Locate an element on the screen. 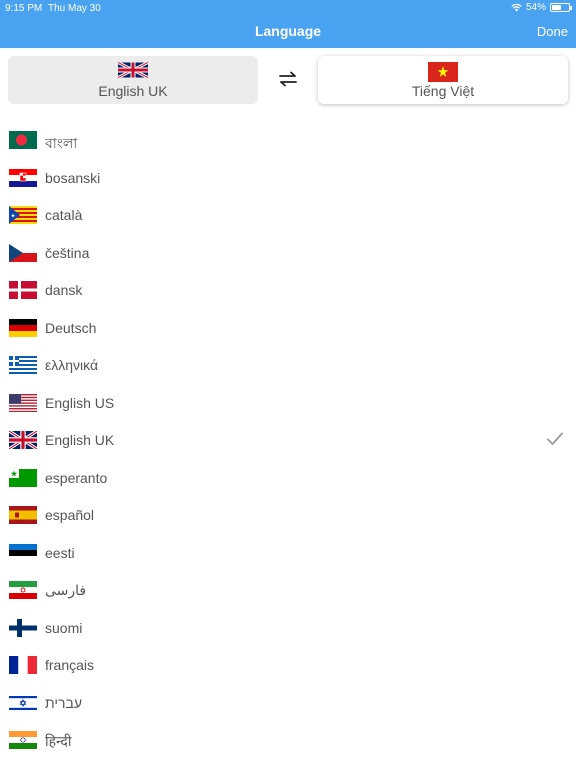  flag-hr-icon is located at coordinates (23, 177).